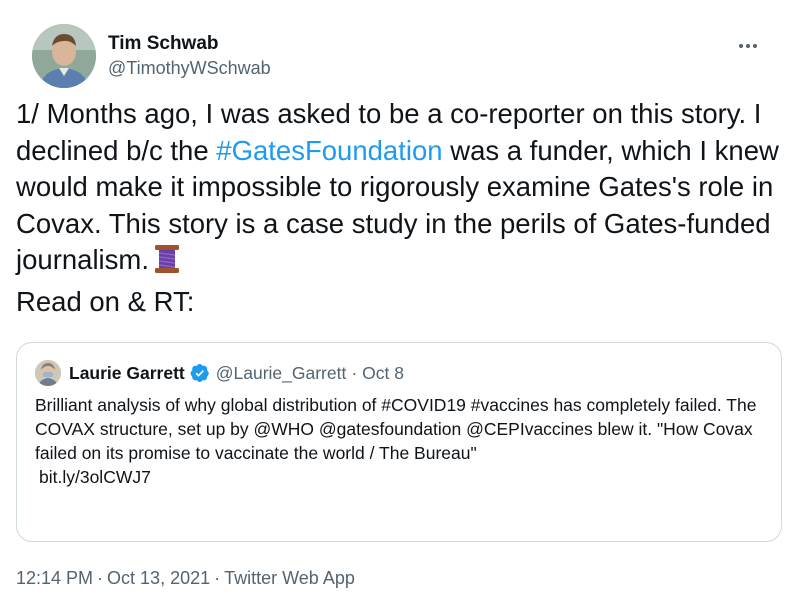 This screenshot has height=613, width=800. What do you see at coordinates (105, 301) in the screenshot?
I see `tweet-text-part3: Read on & RT:` at bounding box center [105, 301].